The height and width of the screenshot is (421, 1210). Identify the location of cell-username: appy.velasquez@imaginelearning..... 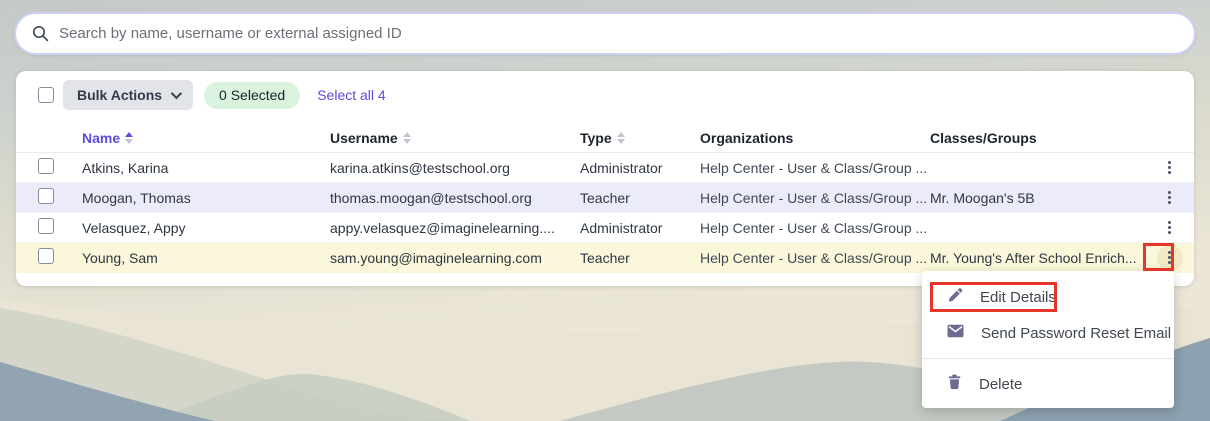
(442, 227).